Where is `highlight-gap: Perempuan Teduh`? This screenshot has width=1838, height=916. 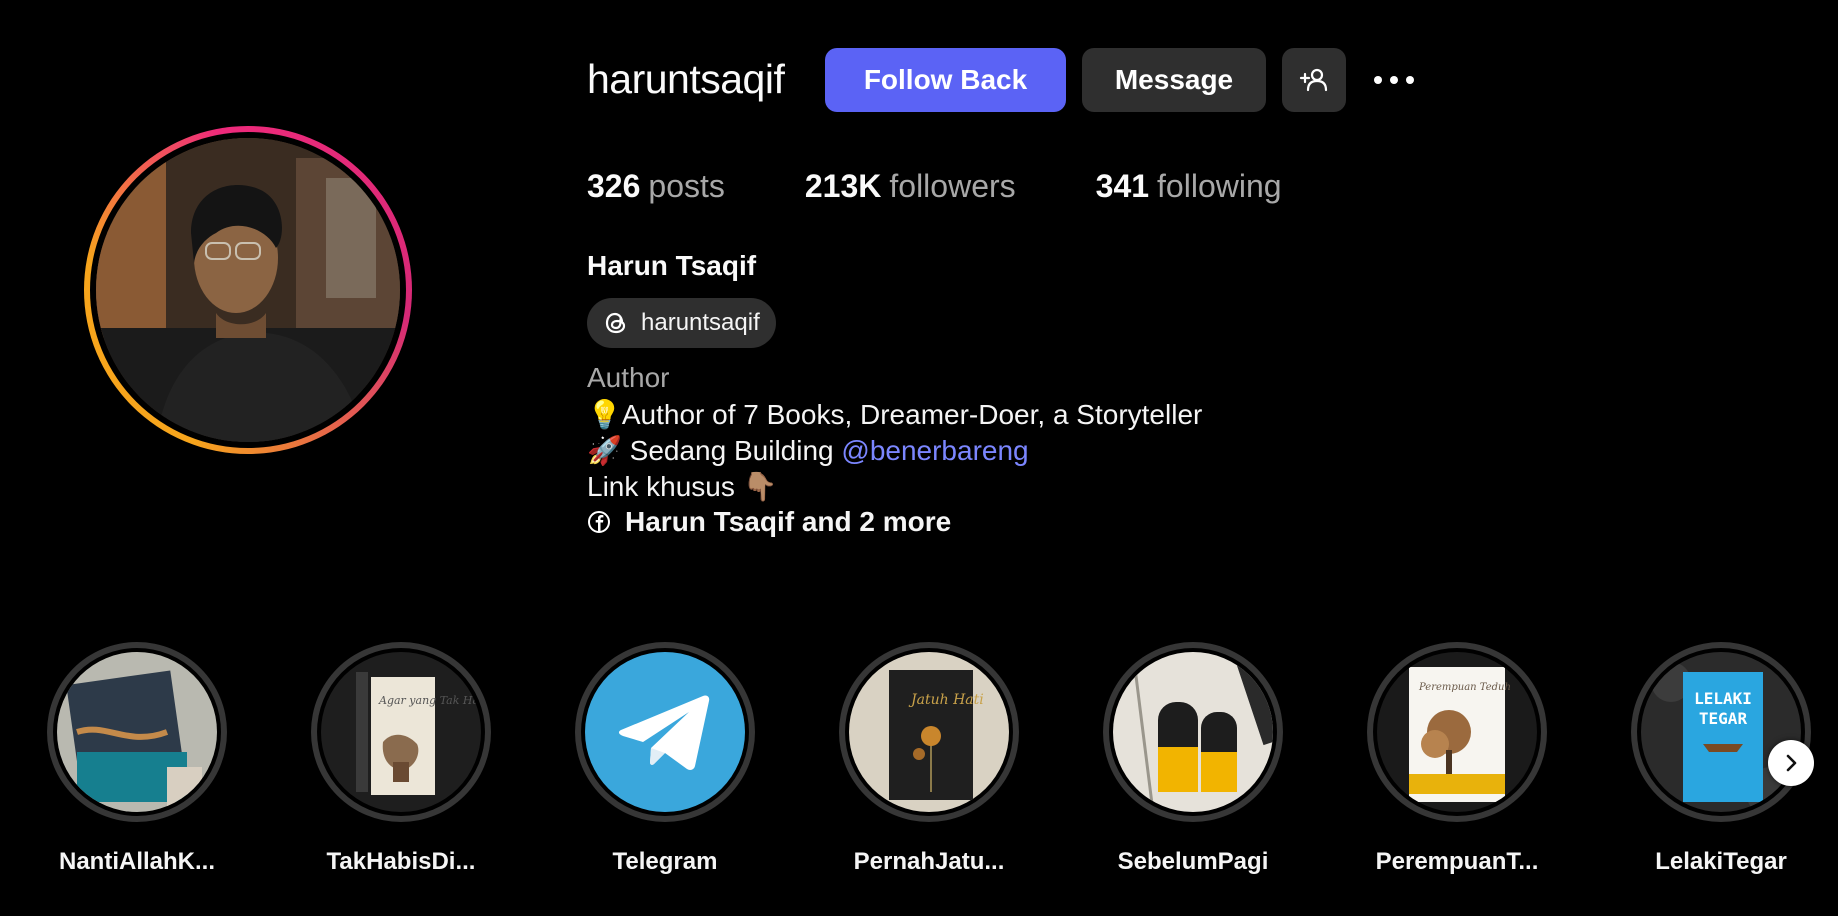 highlight-gap: Perempuan Teduh is located at coordinates (1457, 732).